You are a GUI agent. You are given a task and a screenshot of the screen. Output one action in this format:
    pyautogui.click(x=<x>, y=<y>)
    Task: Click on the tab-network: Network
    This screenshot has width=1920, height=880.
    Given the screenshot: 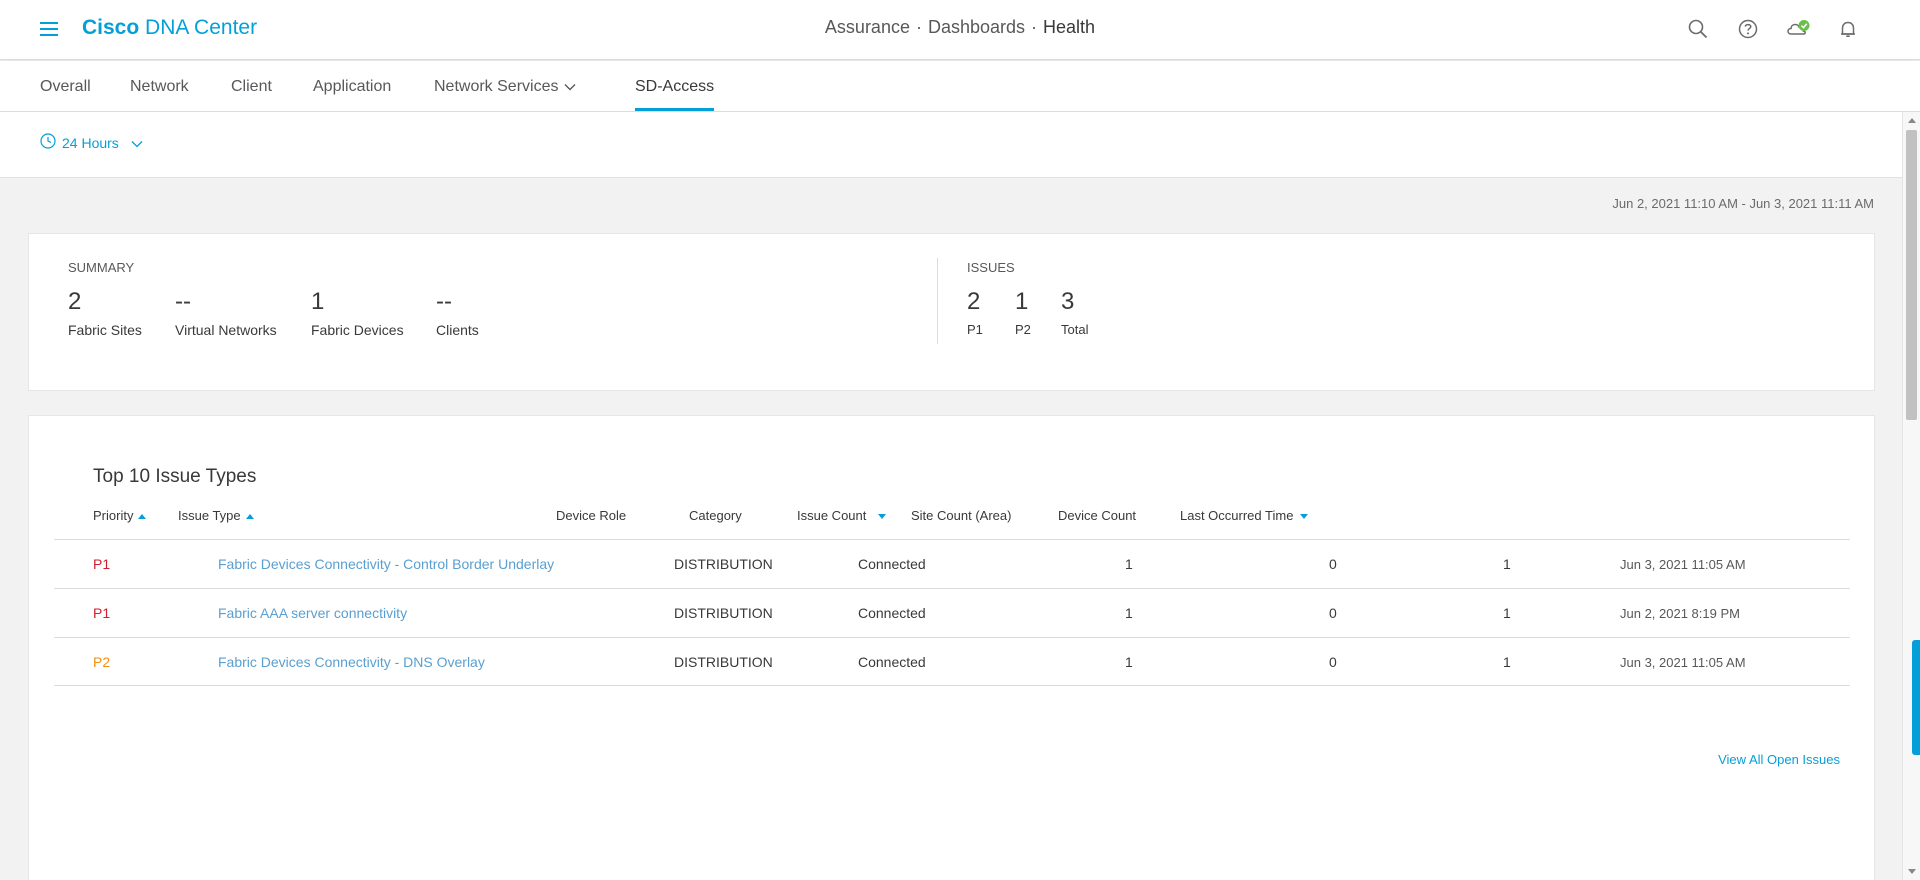 What is the action you would take?
    pyautogui.click(x=159, y=87)
    